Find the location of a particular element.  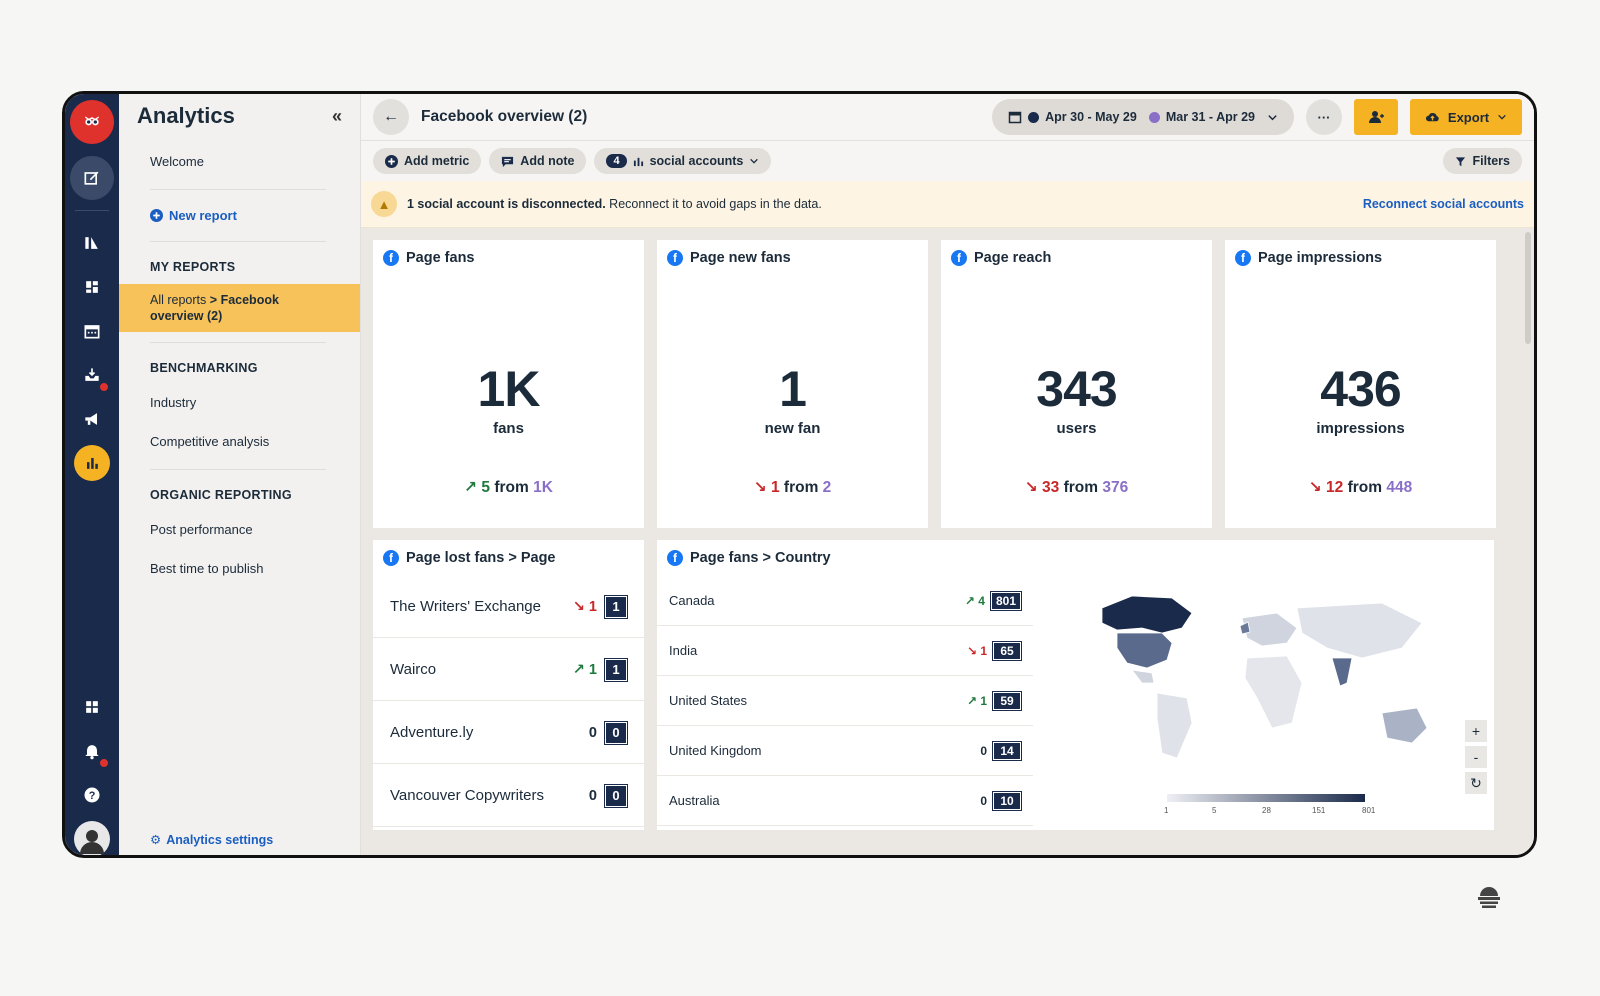

filters-label: Filters is located at coordinates (1491, 161).